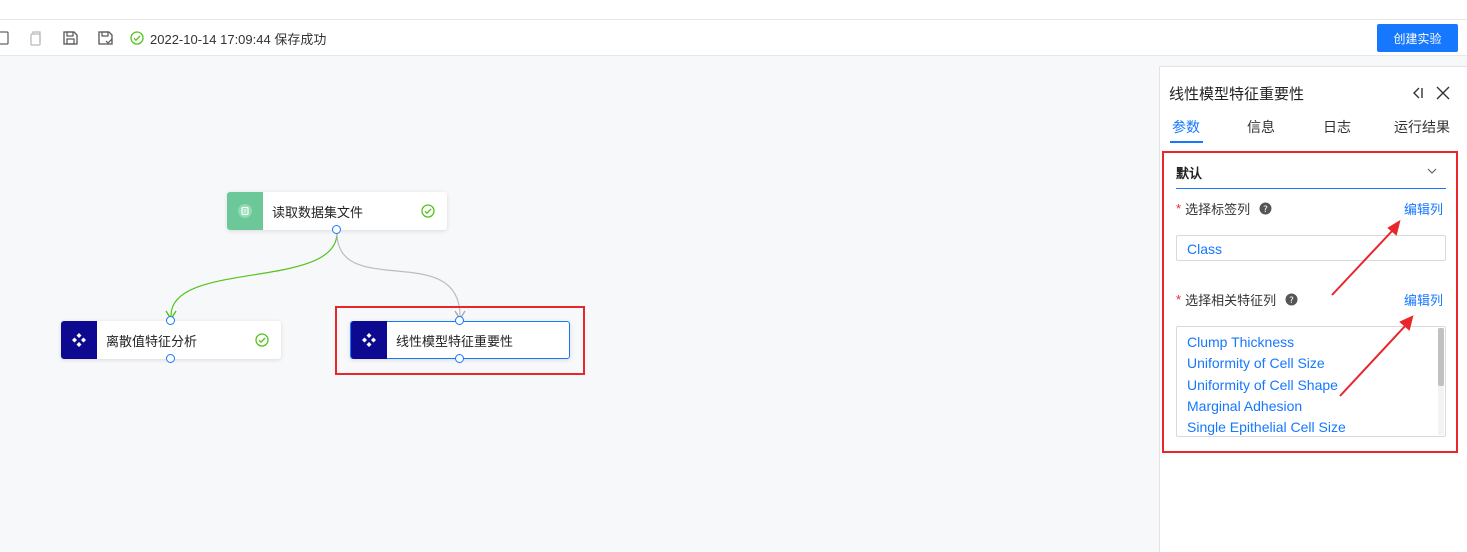  I want to click on create-experiment-button: 创建实验, so click(1417, 38).